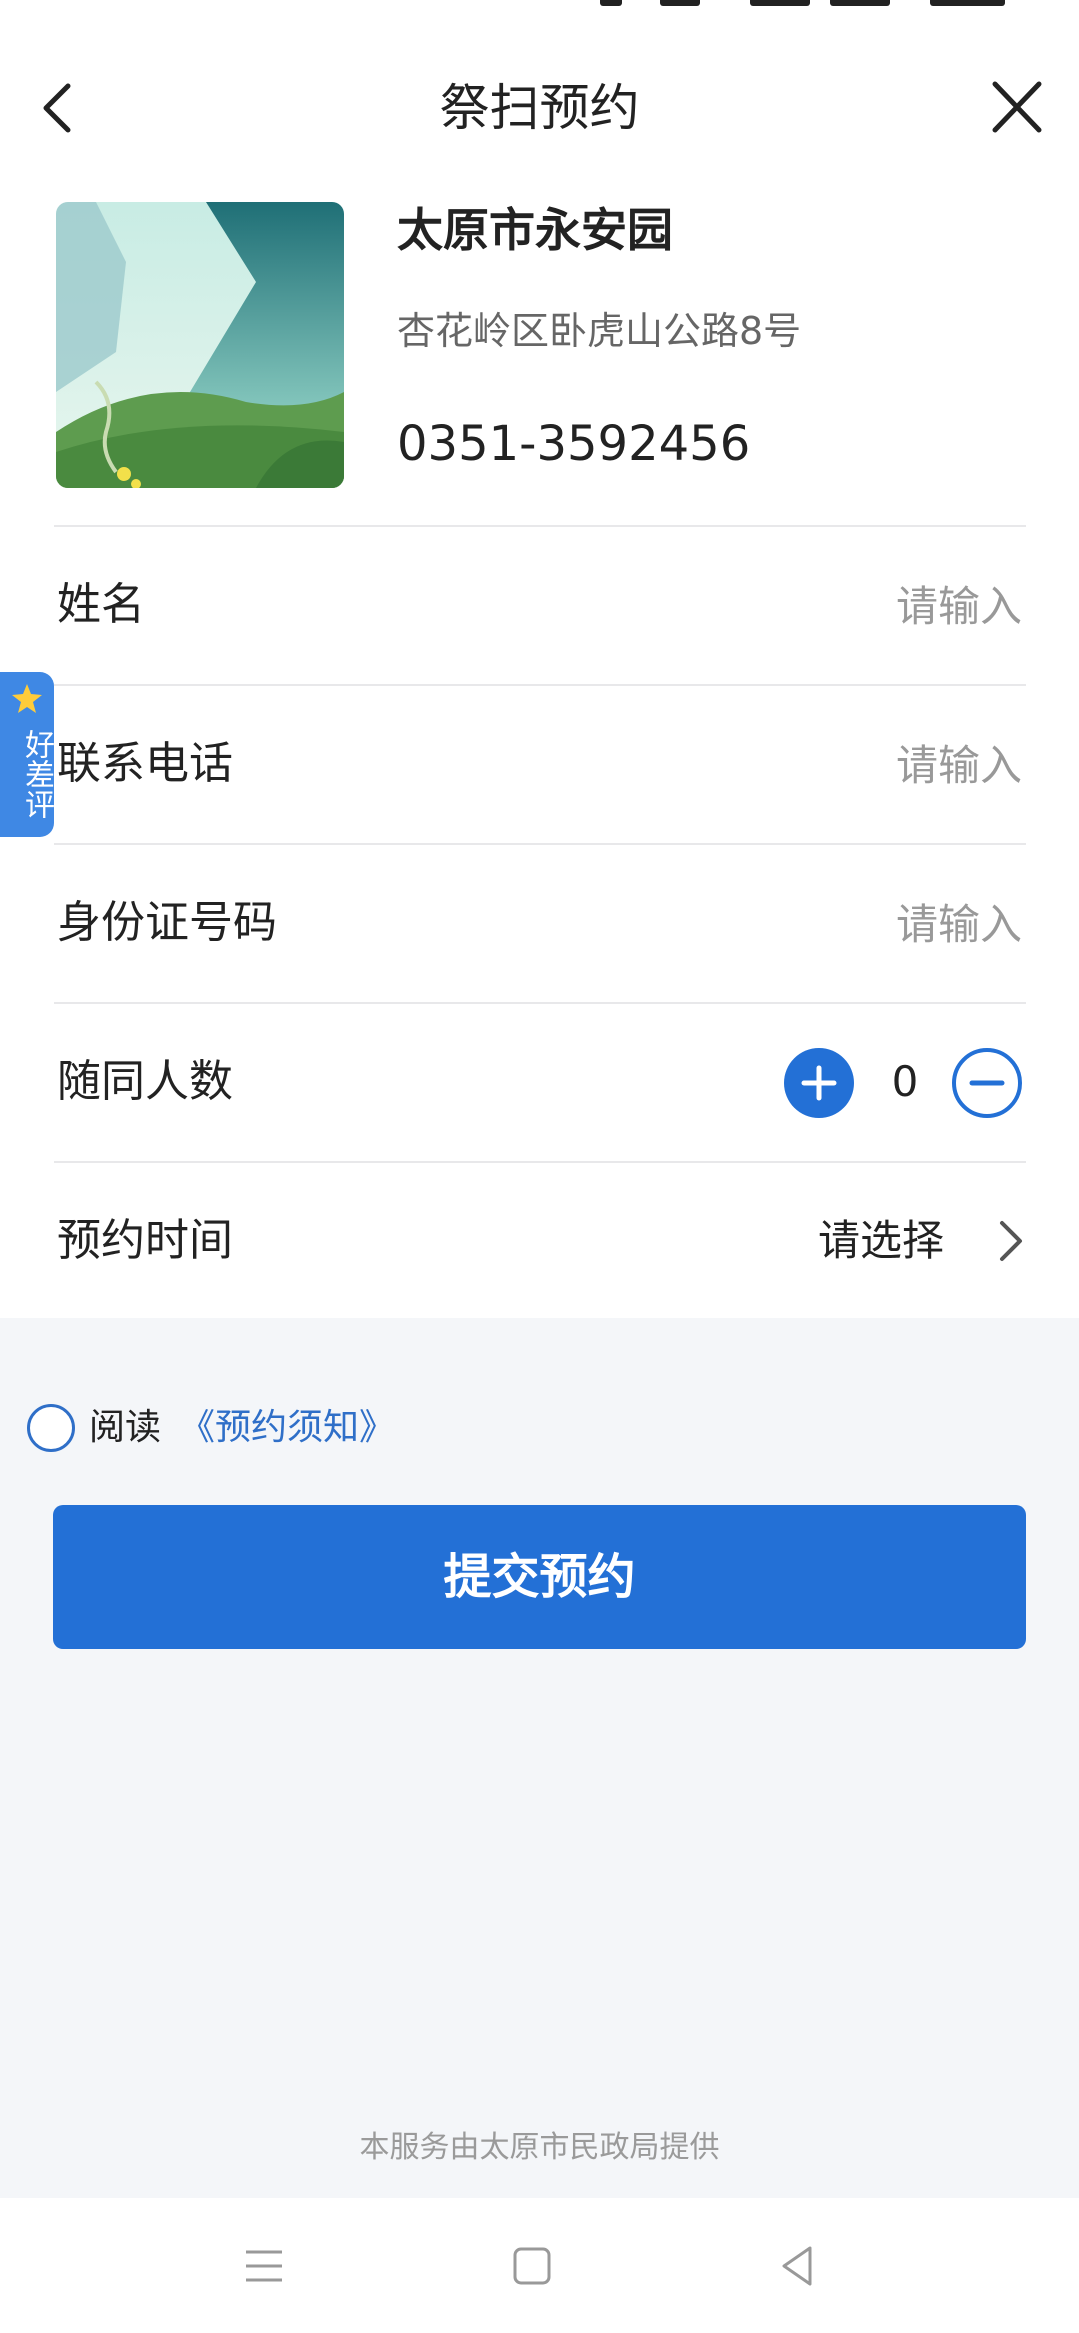  What do you see at coordinates (27, 698) in the screenshot?
I see `star-icon` at bounding box center [27, 698].